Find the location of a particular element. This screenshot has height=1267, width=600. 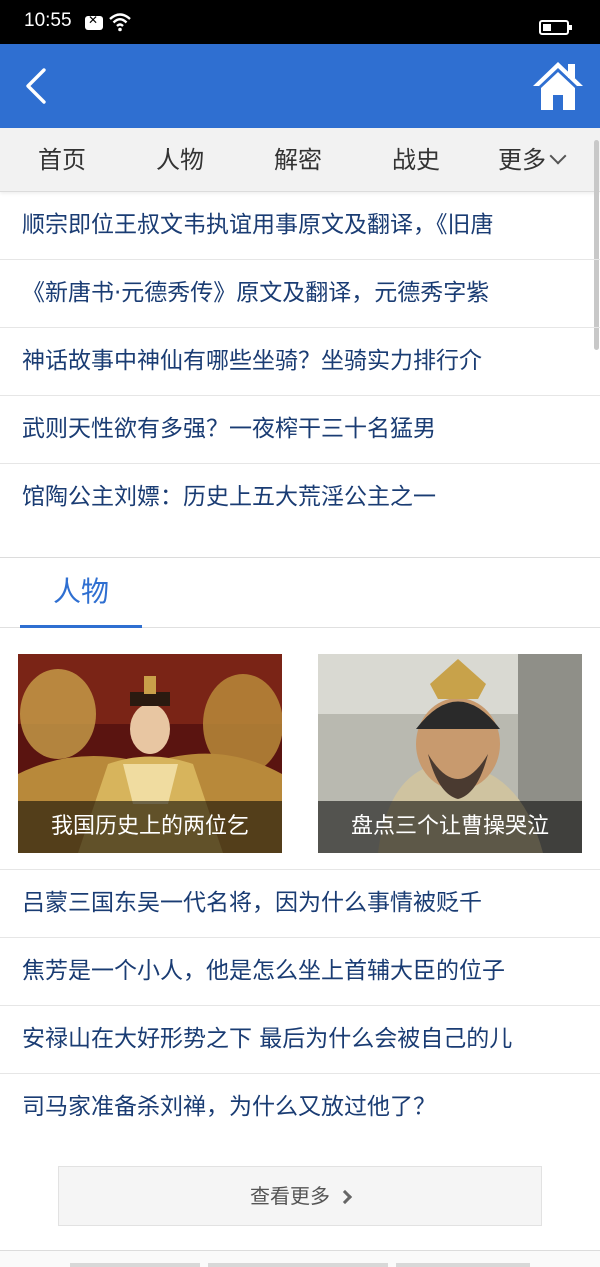

status-bar: 10:55 is located at coordinates (300, 22).